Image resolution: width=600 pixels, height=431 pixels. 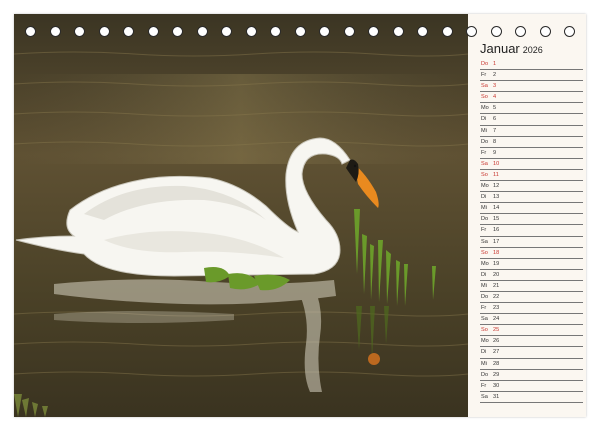 What do you see at coordinates (496, 219) in the screenshot?
I see `day-number: 15` at bounding box center [496, 219].